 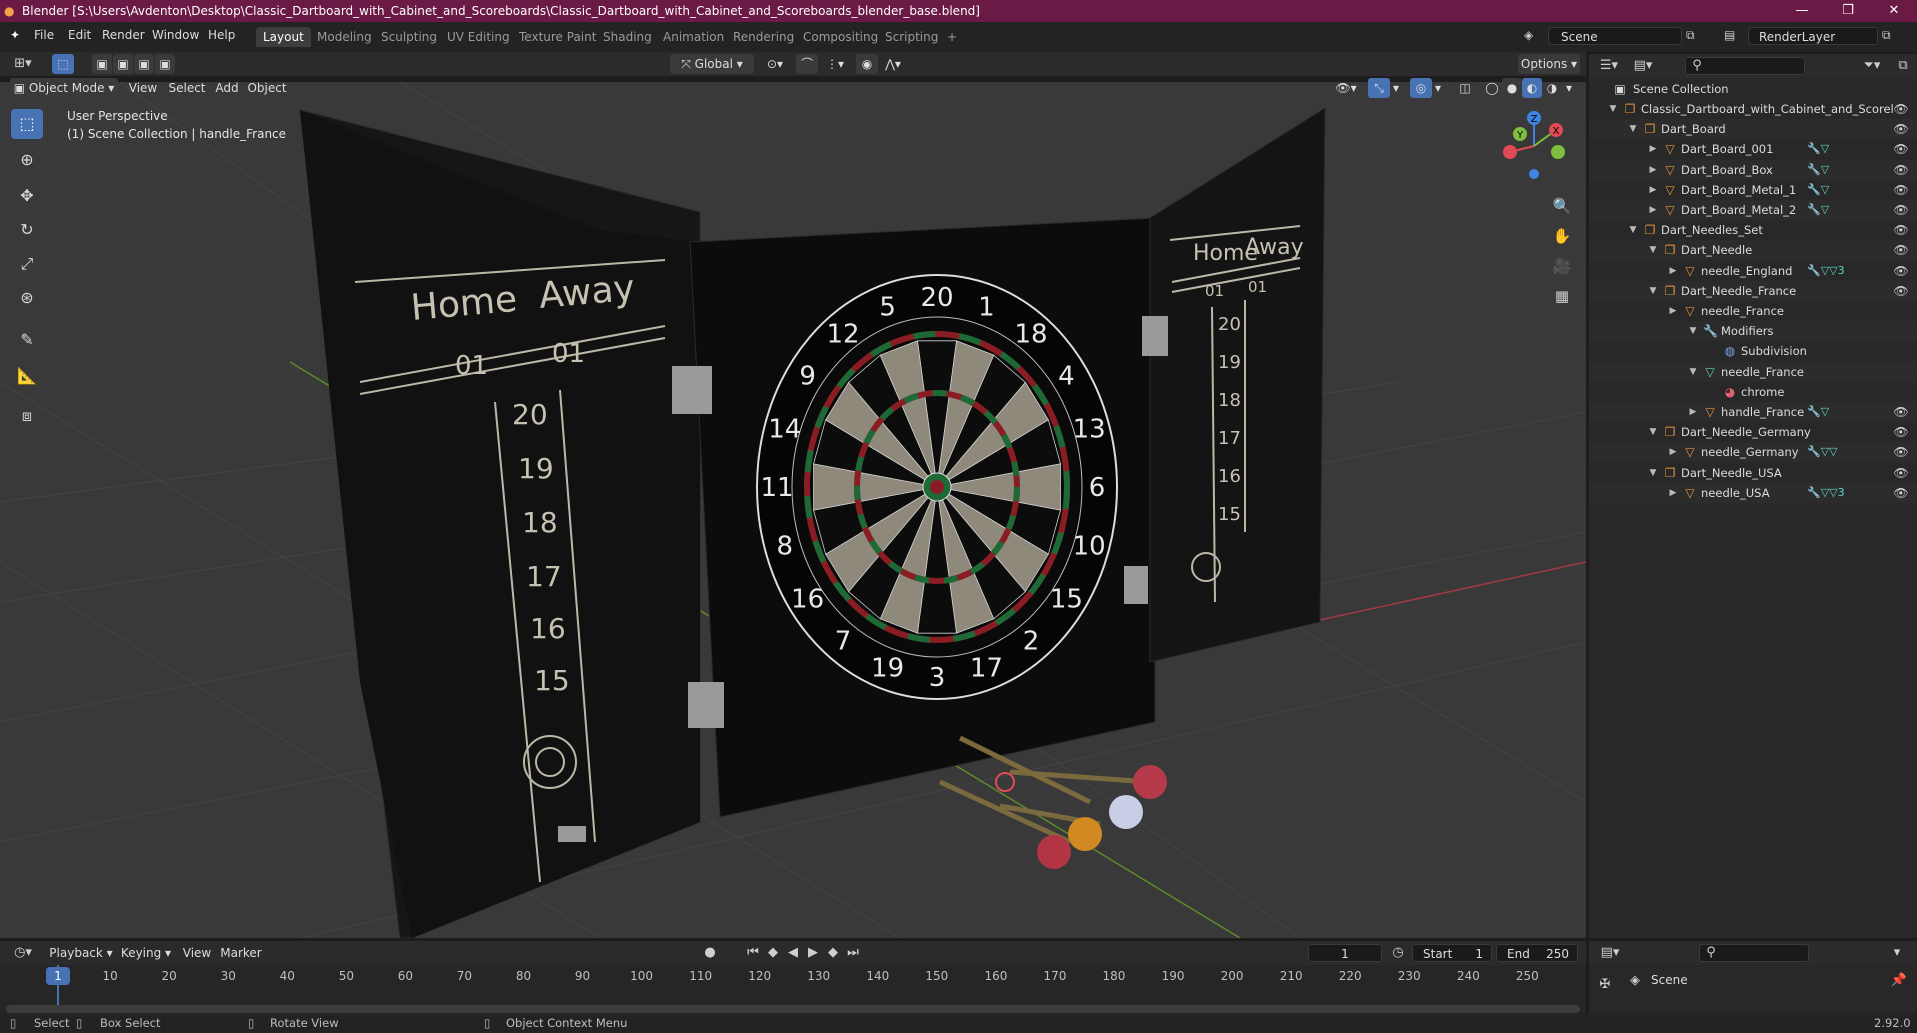 I want to click on outliner-row: ▶ ▽ Dart_Board_Metal_2 🔧▽ 👁, so click(x=1753, y=210).